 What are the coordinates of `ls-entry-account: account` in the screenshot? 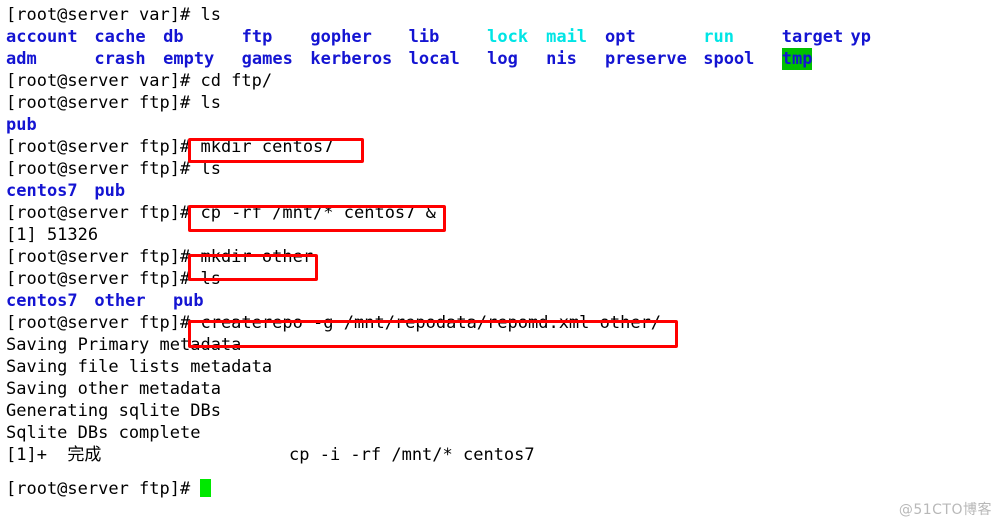 It's located at (42, 37).